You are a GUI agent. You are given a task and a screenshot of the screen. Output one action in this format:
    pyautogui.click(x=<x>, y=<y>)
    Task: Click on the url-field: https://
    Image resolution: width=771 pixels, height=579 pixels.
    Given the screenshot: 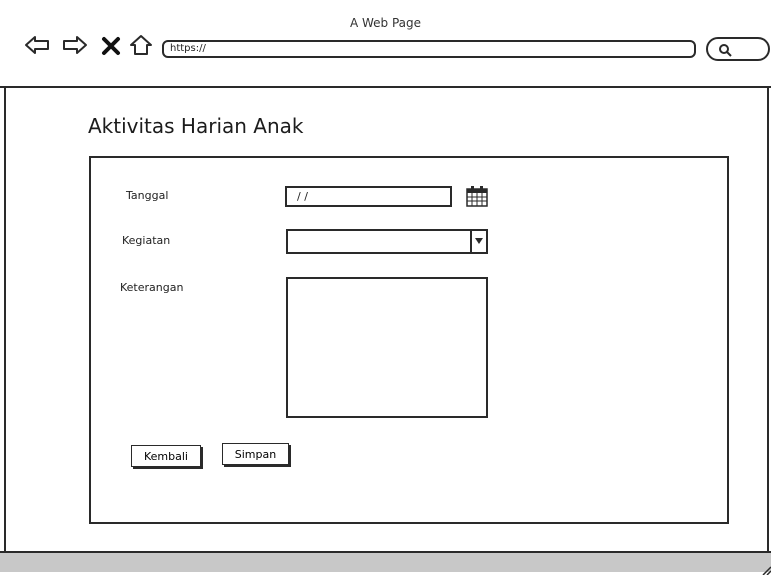 What is the action you would take?
    pyautogui.click(x=429, y=49)
    